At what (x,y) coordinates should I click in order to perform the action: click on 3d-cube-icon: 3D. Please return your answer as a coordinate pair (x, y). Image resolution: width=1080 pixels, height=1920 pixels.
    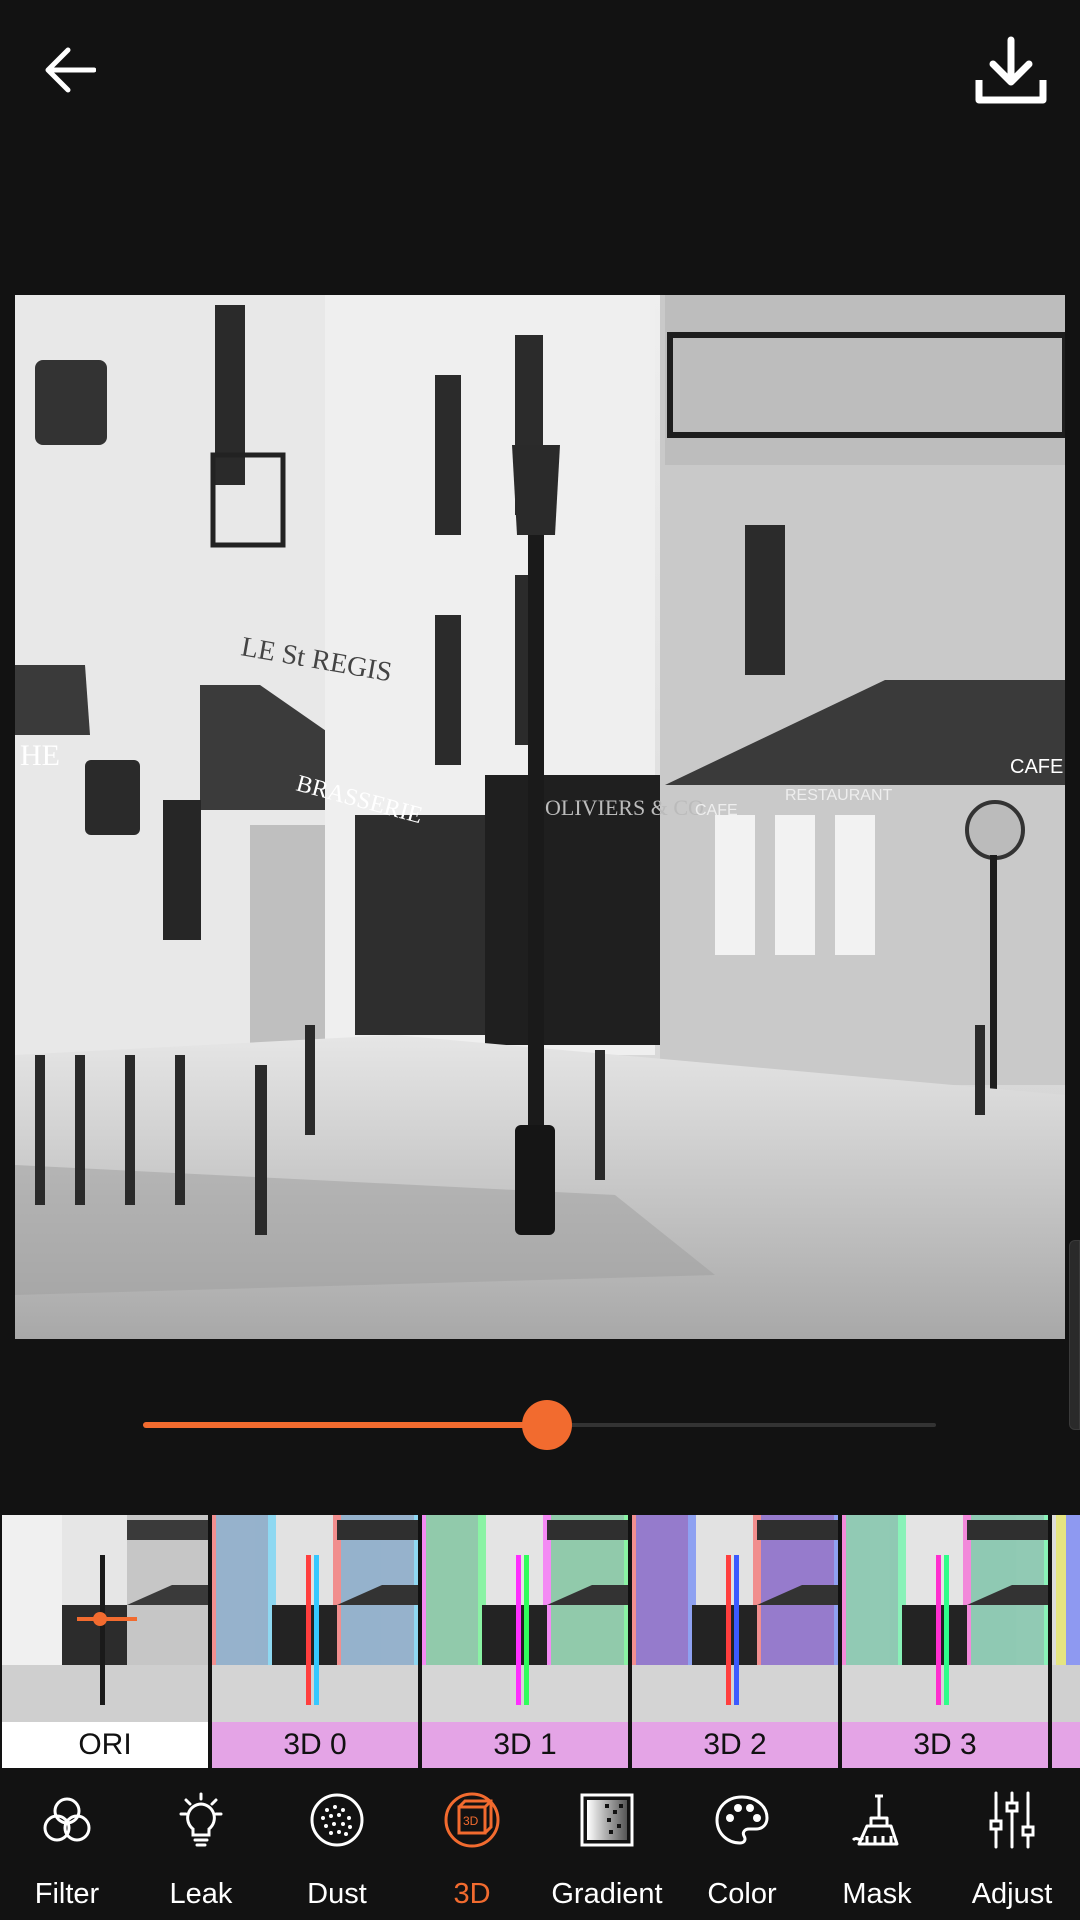
    Looking at the image, I should click on (472, 1820).